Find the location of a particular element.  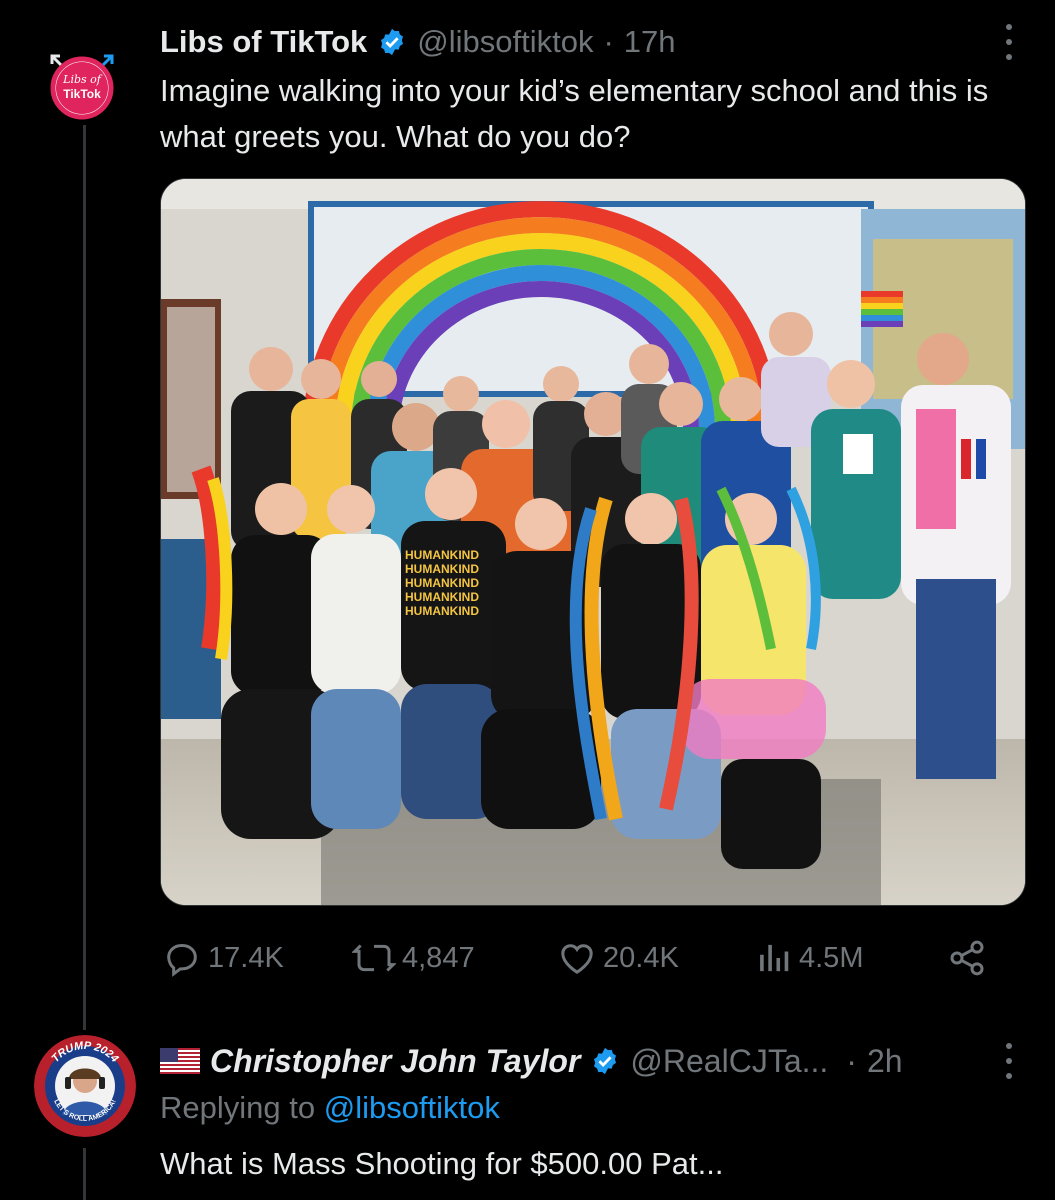

like-count: 20.4K is located at coordinates (641, 957).